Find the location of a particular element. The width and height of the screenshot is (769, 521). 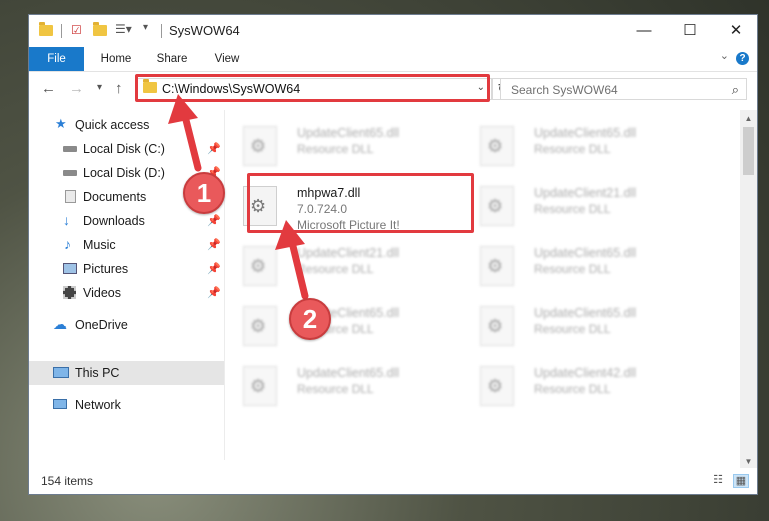

tiles-view-icon: ▦ is located at coordinates (741, 481).